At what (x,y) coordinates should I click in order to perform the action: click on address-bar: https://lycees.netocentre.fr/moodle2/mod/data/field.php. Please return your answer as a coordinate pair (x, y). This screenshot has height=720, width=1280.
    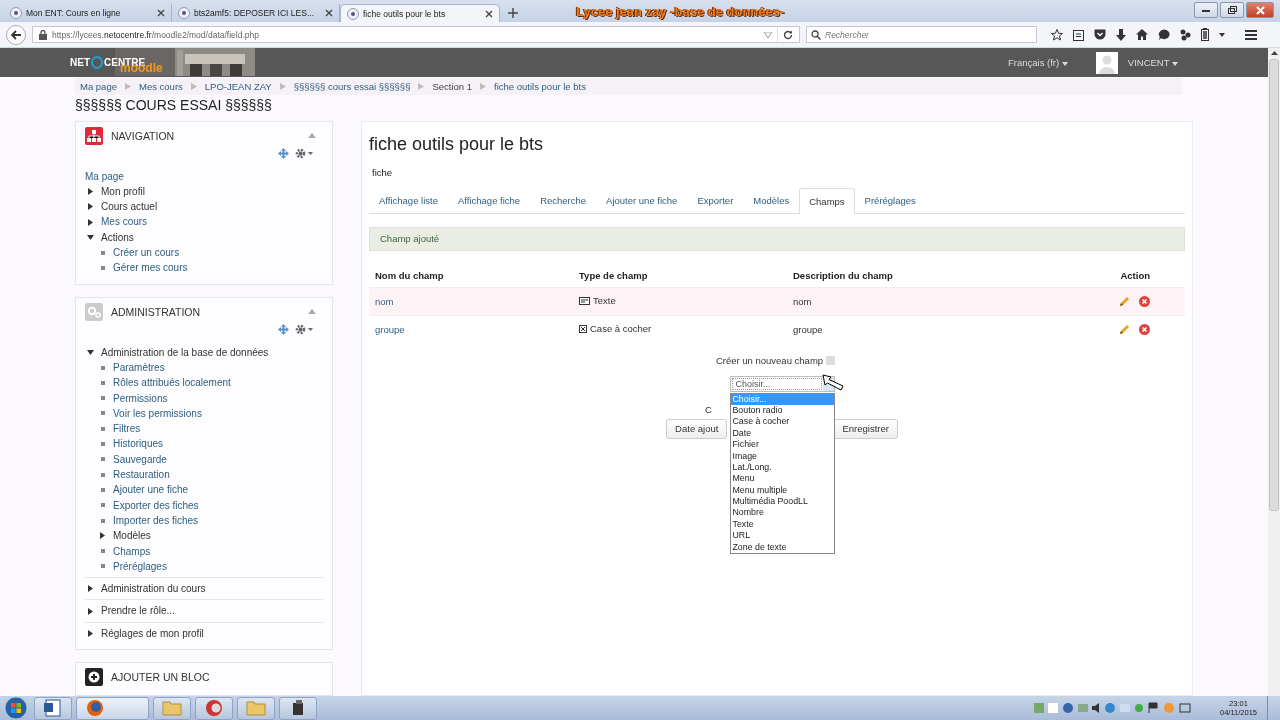
    Looking at the image, I should click on (416, 34).